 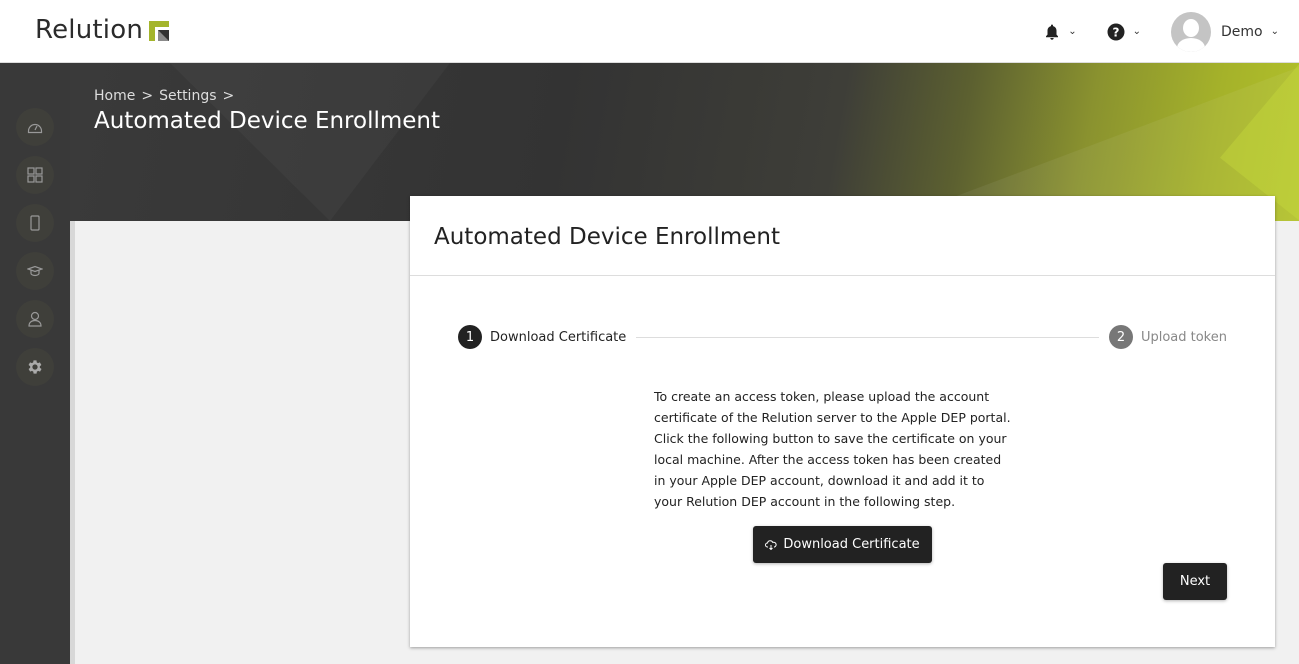 I want to click on sidebar-item-settings, so click(x=35, y=367).